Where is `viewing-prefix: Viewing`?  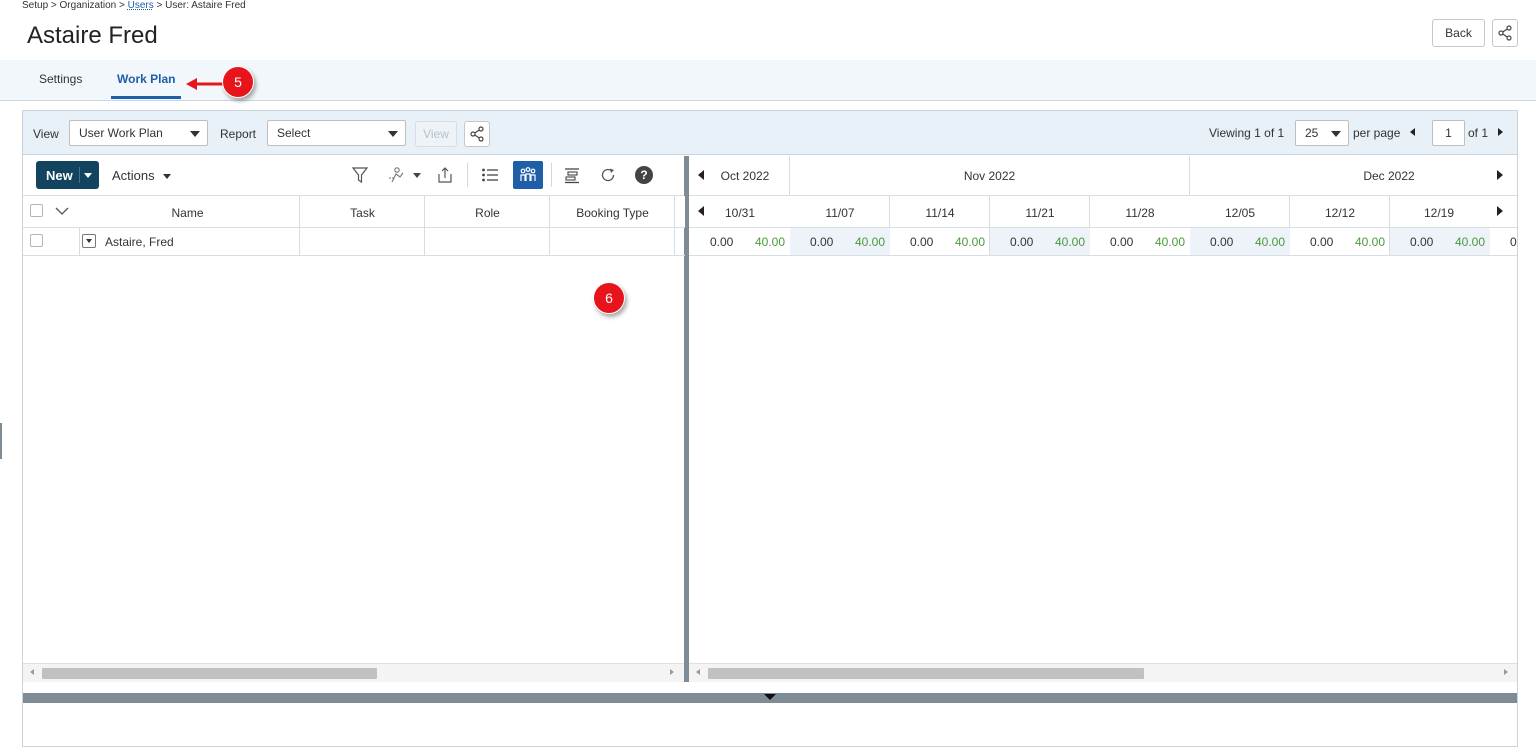
viewing-prefix: Viewing is located at coordinates (1230, 133).